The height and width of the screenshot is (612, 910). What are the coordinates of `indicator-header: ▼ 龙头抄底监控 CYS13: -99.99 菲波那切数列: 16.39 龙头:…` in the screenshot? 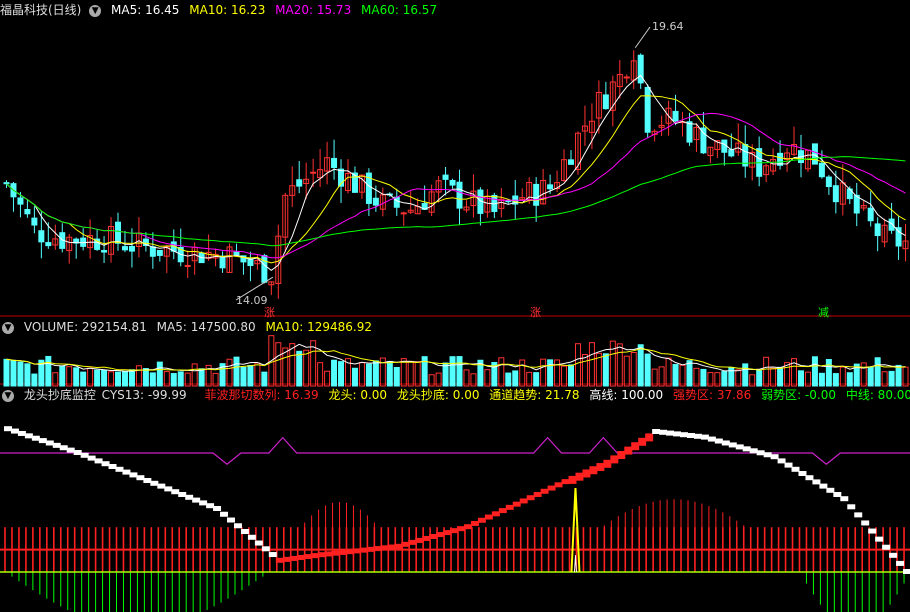 It's located at (455, 395).